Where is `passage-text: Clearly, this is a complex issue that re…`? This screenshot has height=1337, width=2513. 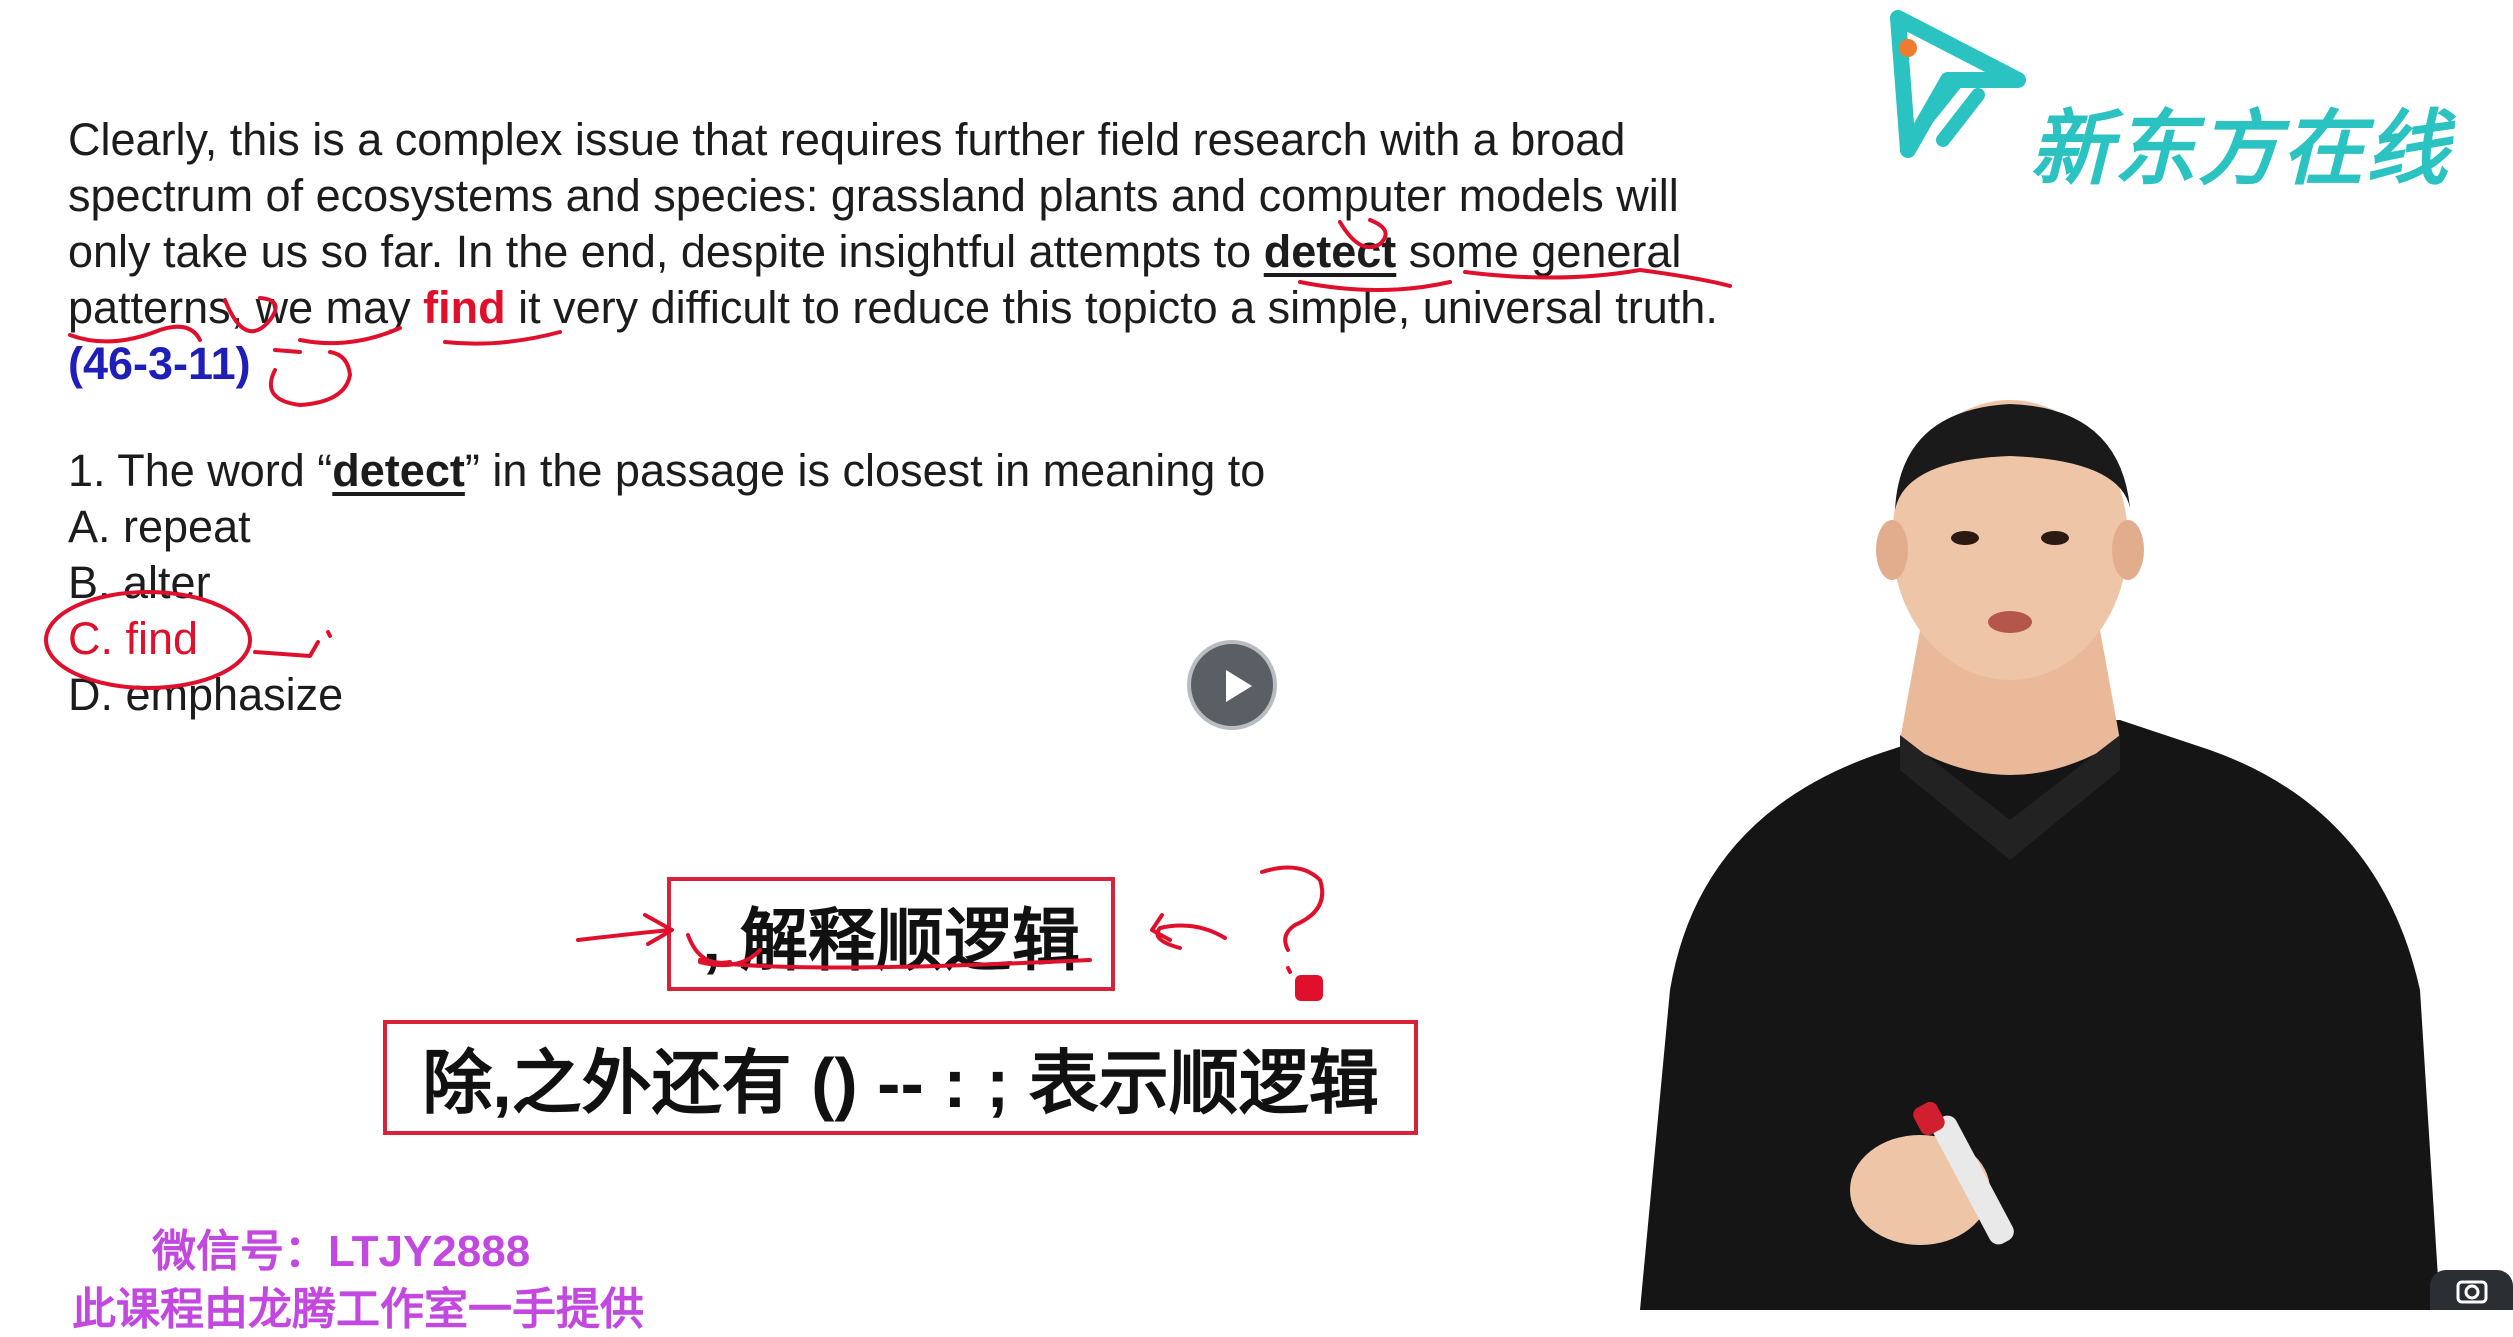
passage-text: Clearly, this is a complex issue that re… is located at coordinates (928, 252).